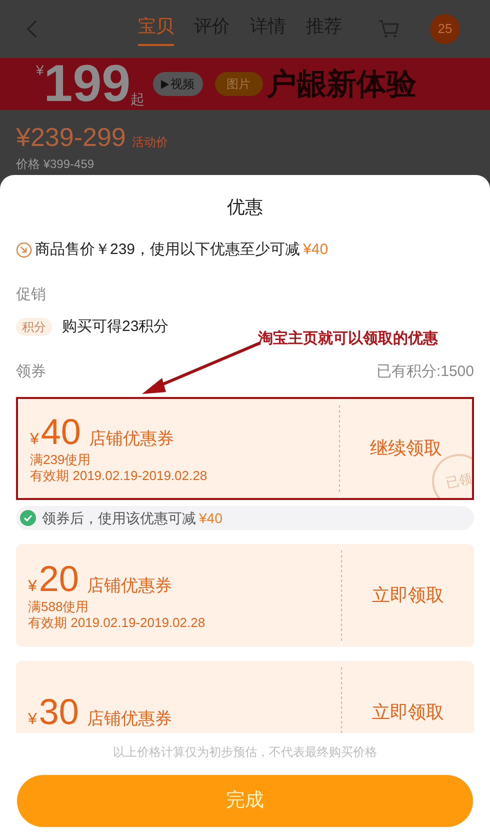 Image resolution: width=490 pixels, height=839 pixels. Describe the element at coordinates (348, 338) in the screenshot. I see `annotation-text: 淘宝主页就可以领取的优惠` at that location.